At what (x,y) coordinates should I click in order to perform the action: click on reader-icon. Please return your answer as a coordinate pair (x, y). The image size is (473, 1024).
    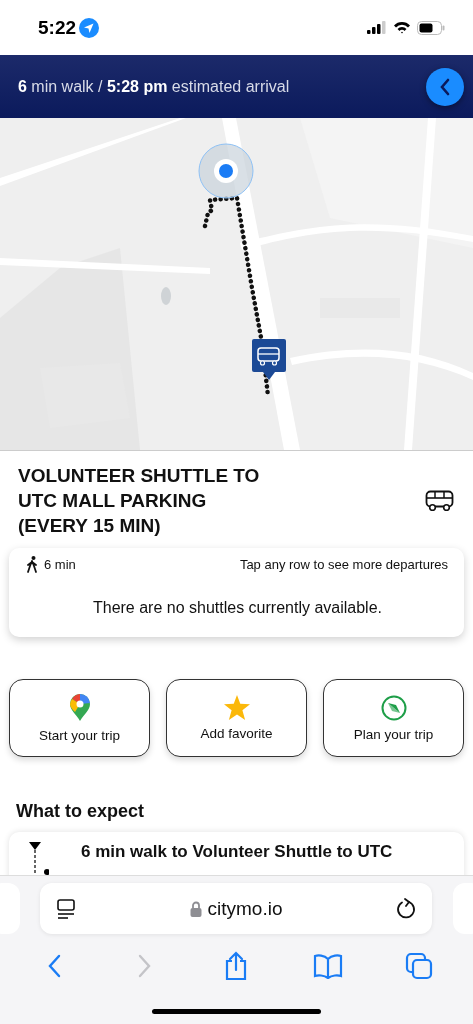
    Looking at the image, I should click on (66, 908).